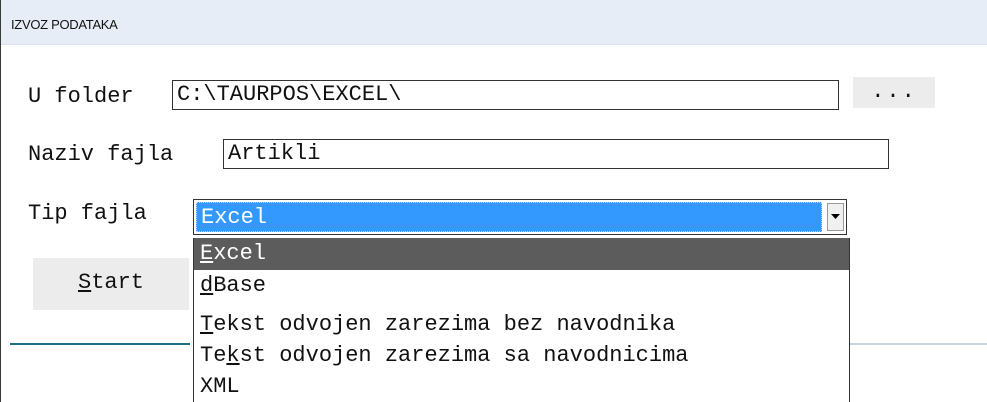 This screenshot has height=402, width=987. I want to click on filename-label: Naziv fajla, so click(101, 154).